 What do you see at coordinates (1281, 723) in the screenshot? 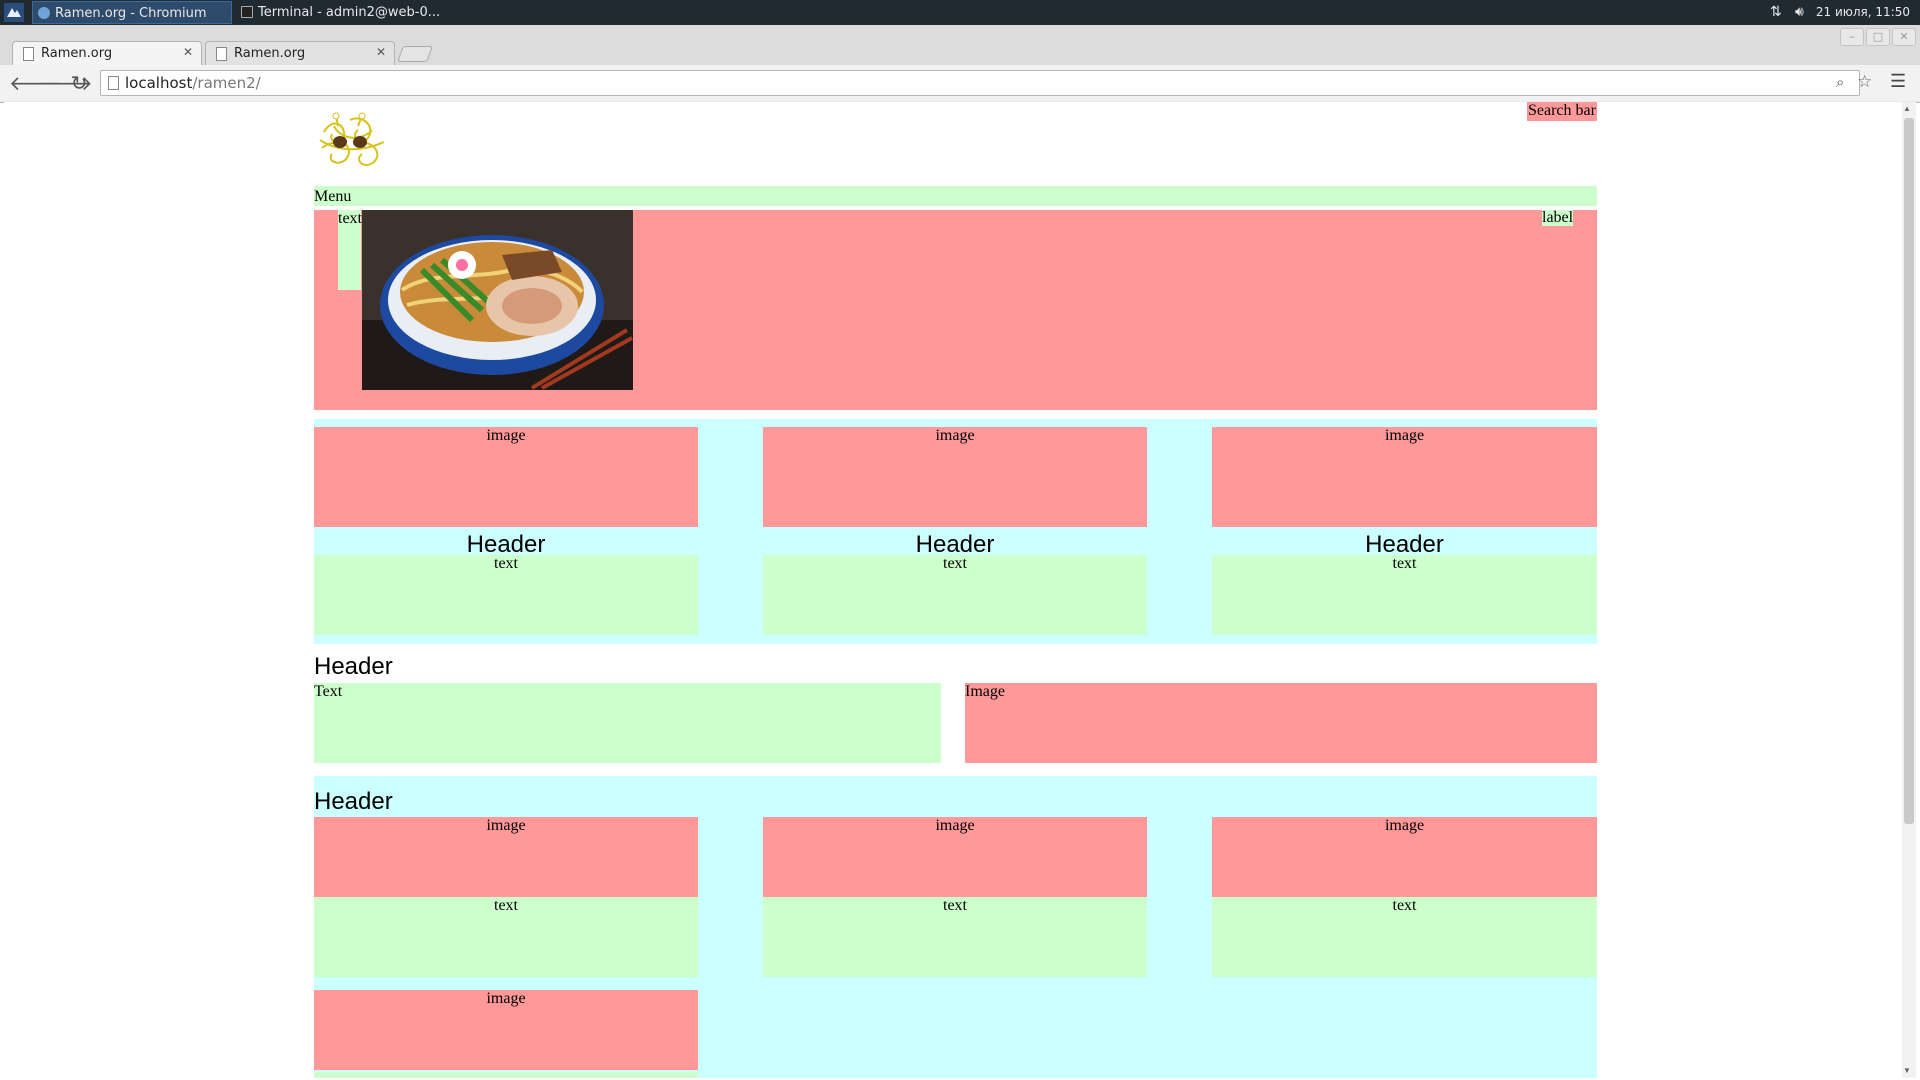
I see `section2-image: Image` at bounding box center [1281, 723].